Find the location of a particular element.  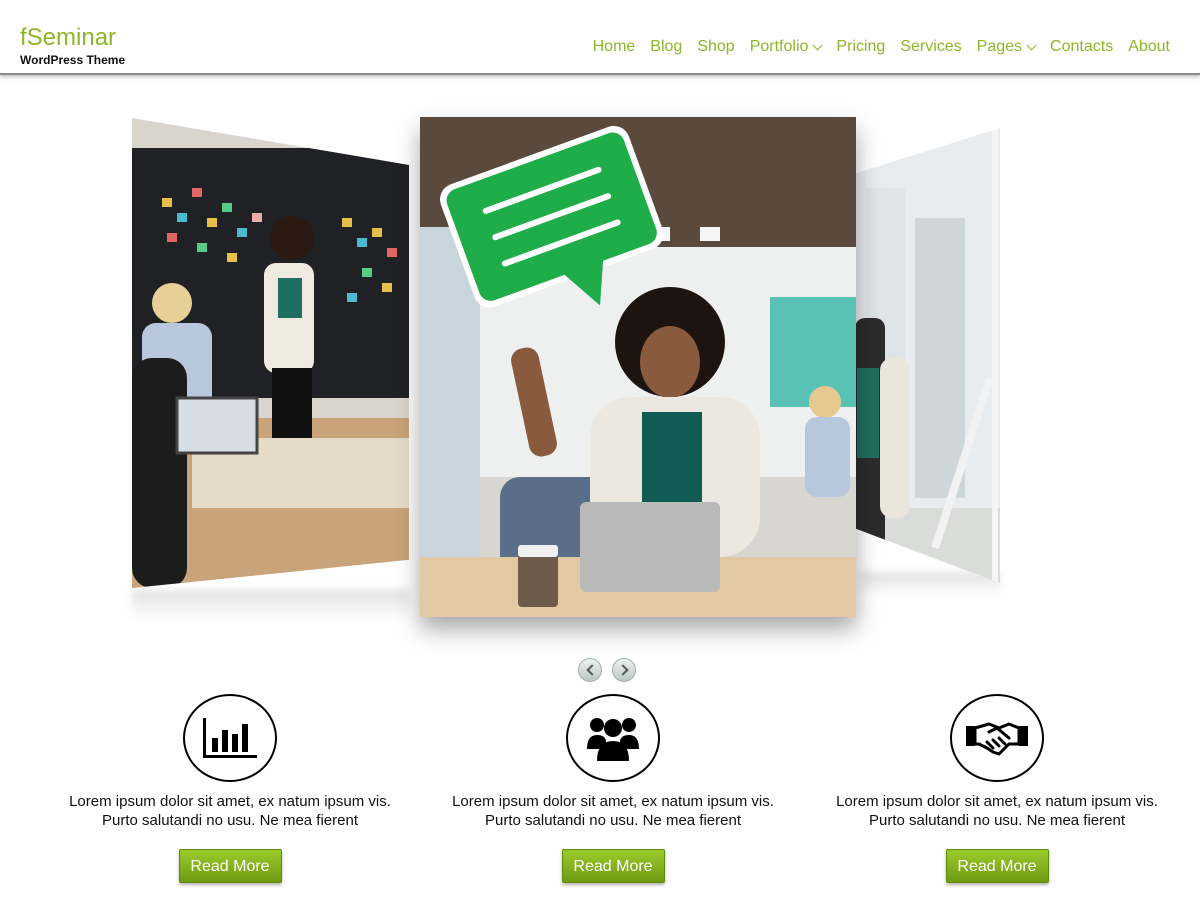

nav-label: Services is located at coordinates (931, 46).